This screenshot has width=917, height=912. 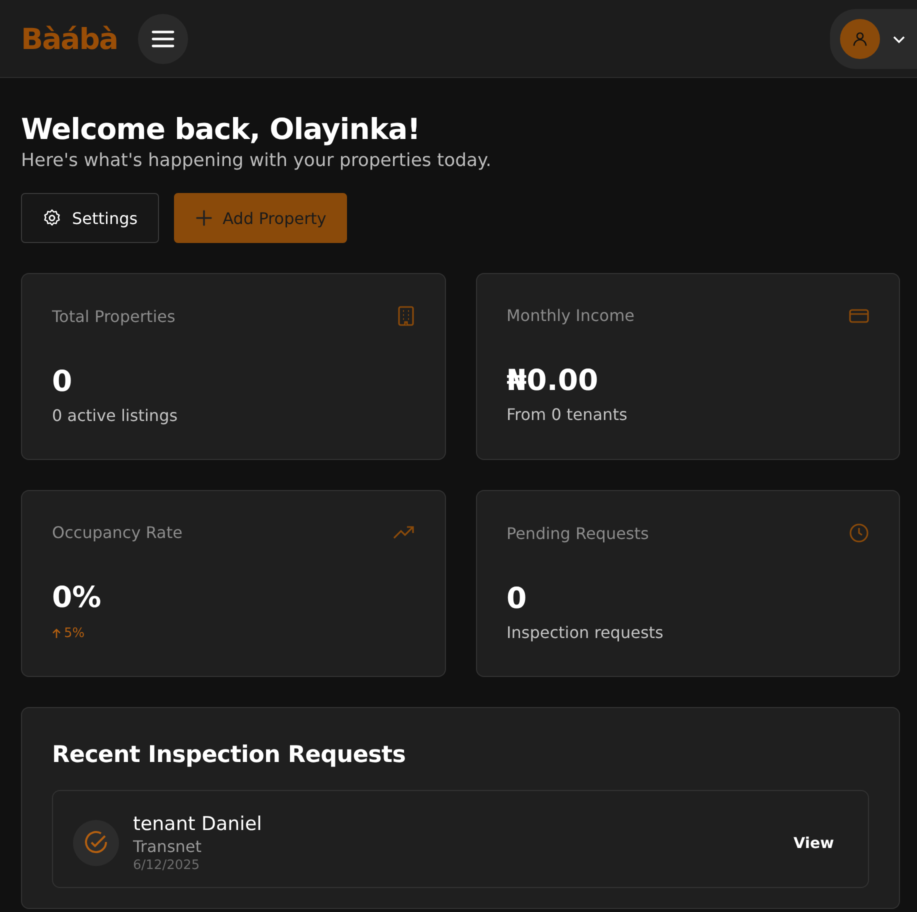 I want to click on property-name: Transnet, so click(x=168, y=846).